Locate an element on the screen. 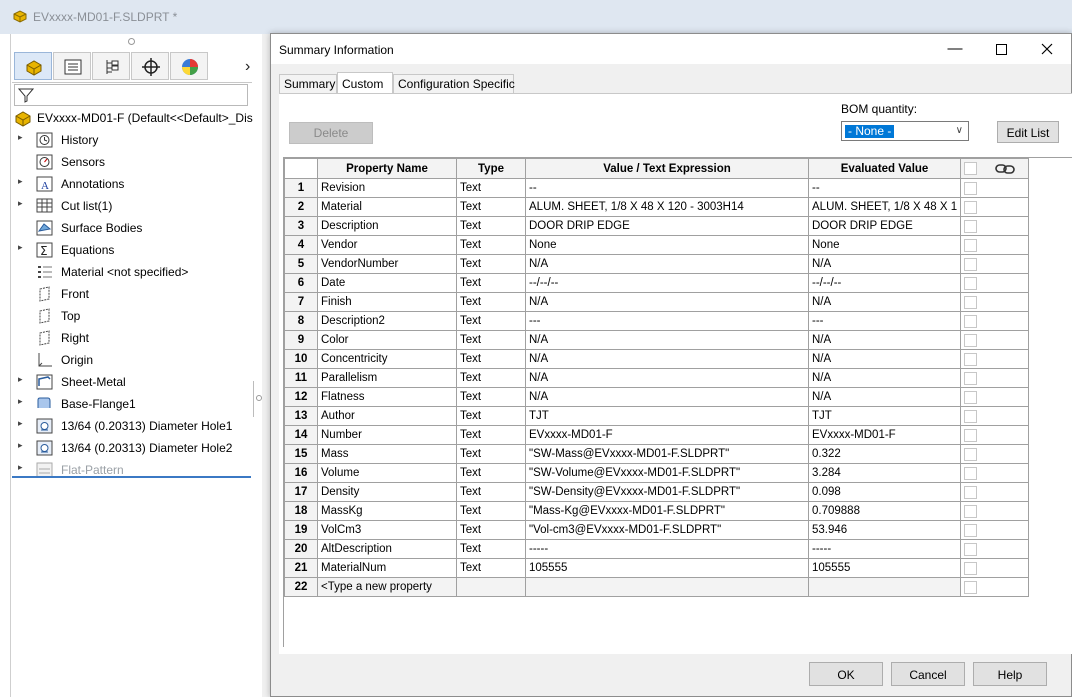  value-cell: "SW-Mass@EVxxxx-MD01-F.SLDPRT" is located at coordinates (667, 454).